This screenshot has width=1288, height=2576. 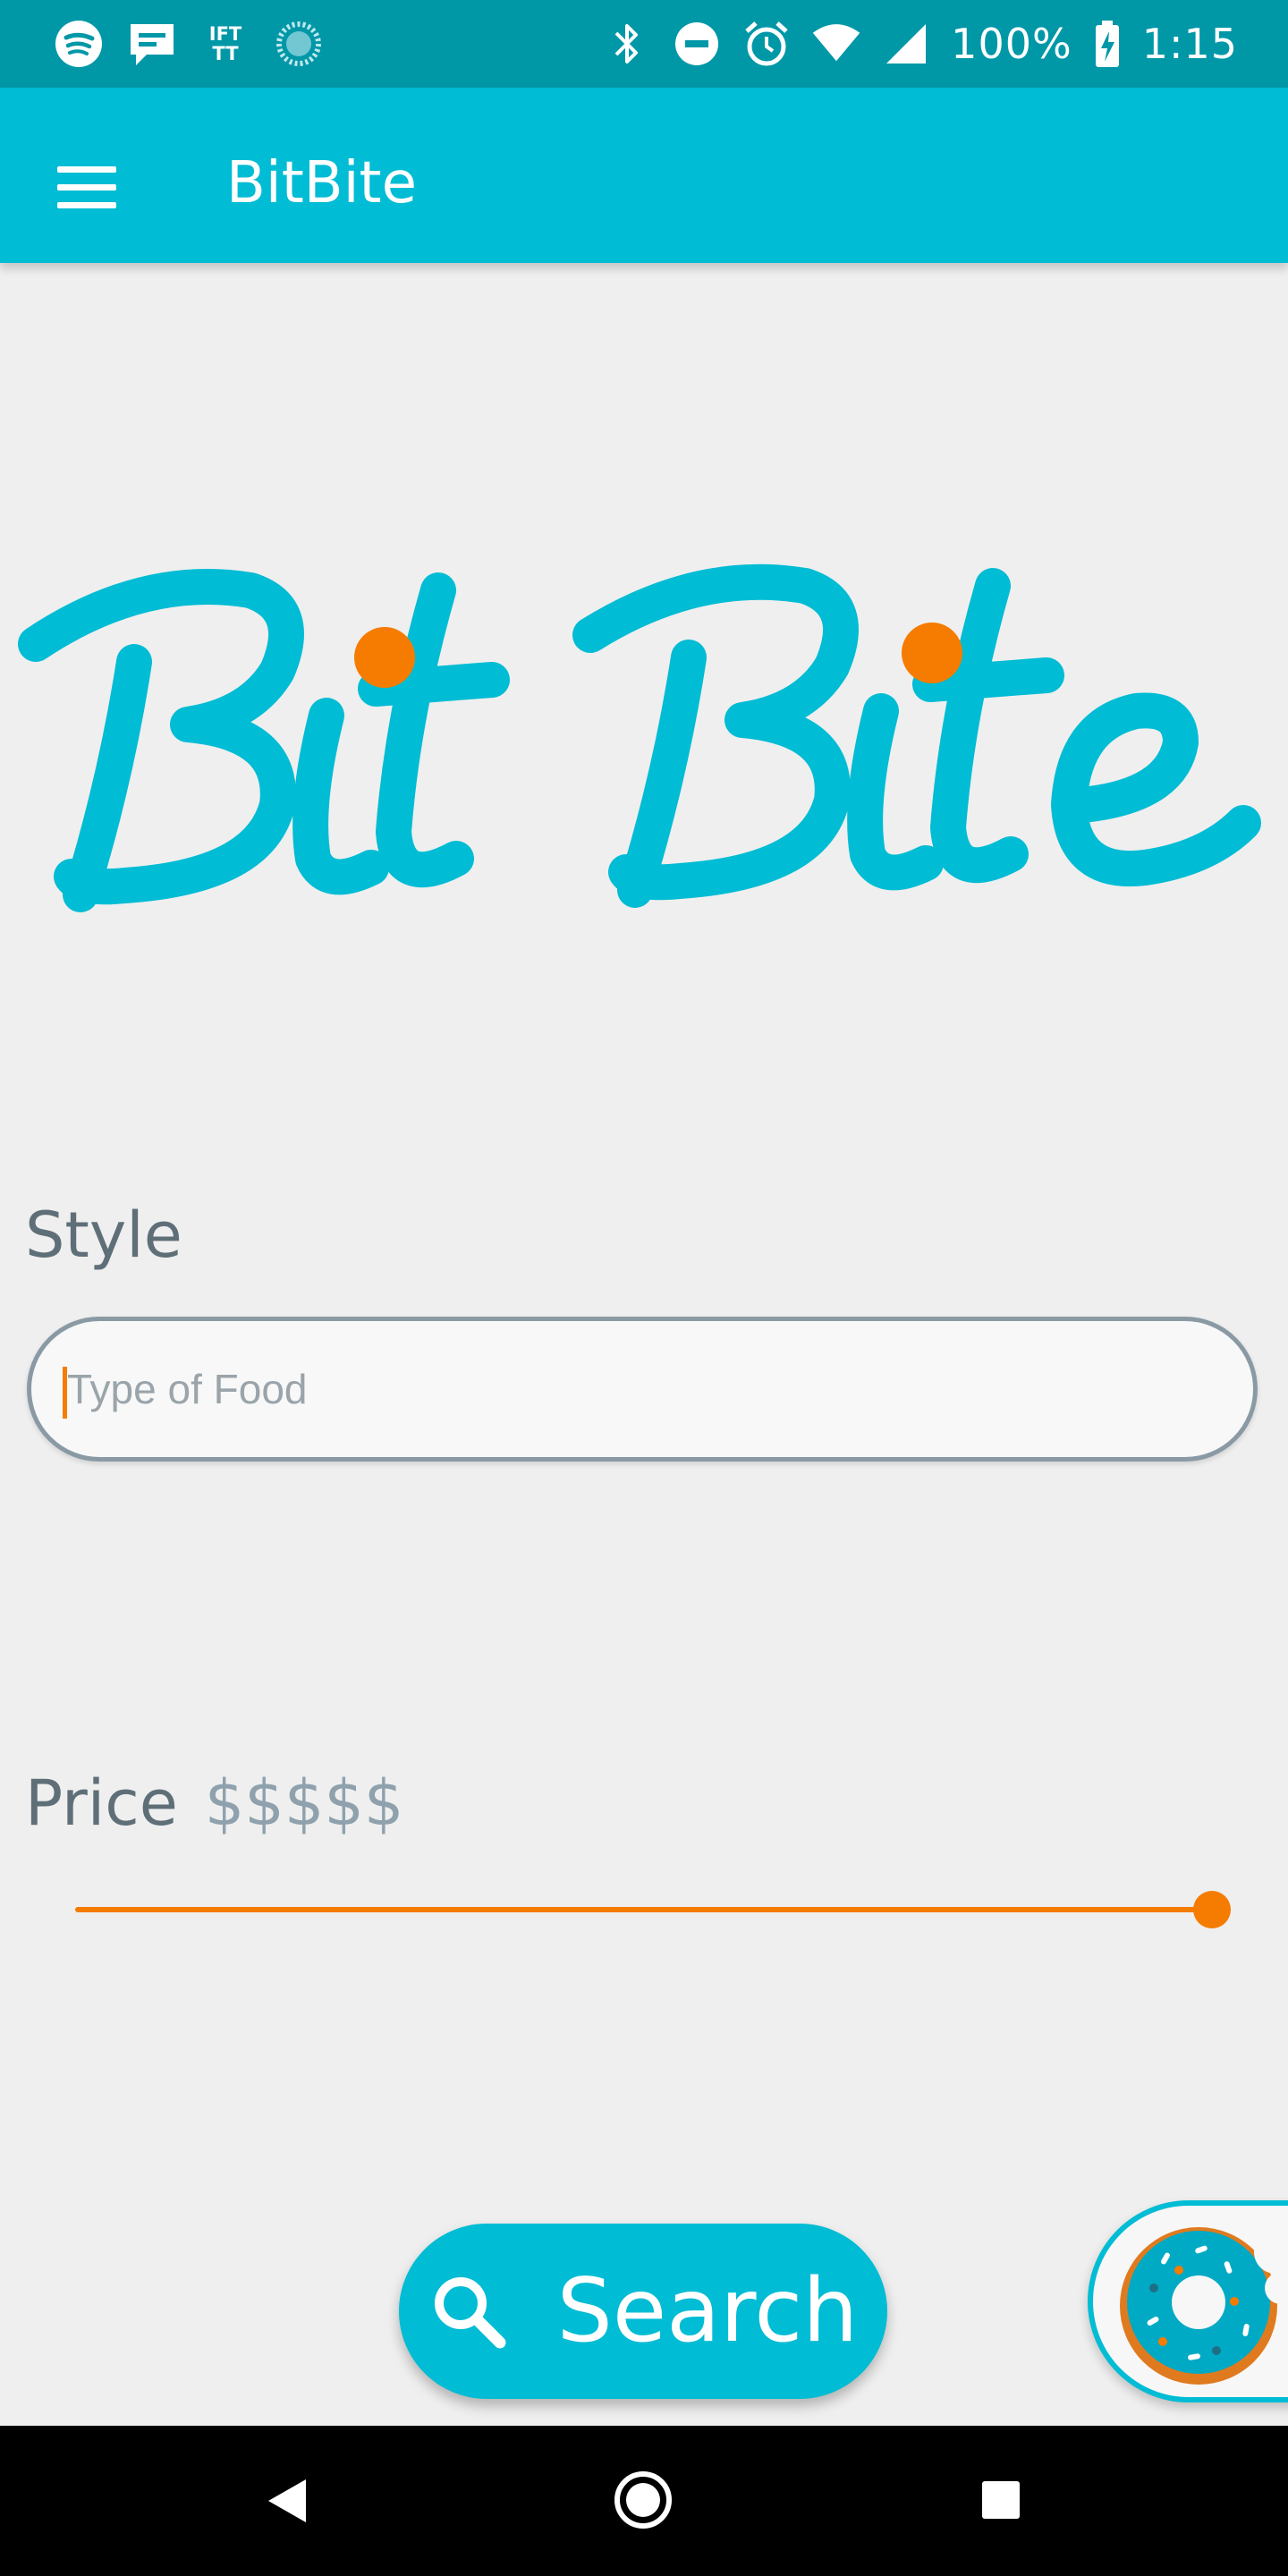 I want to click on do-not-disturb-icon, so click(x=697, y=44).